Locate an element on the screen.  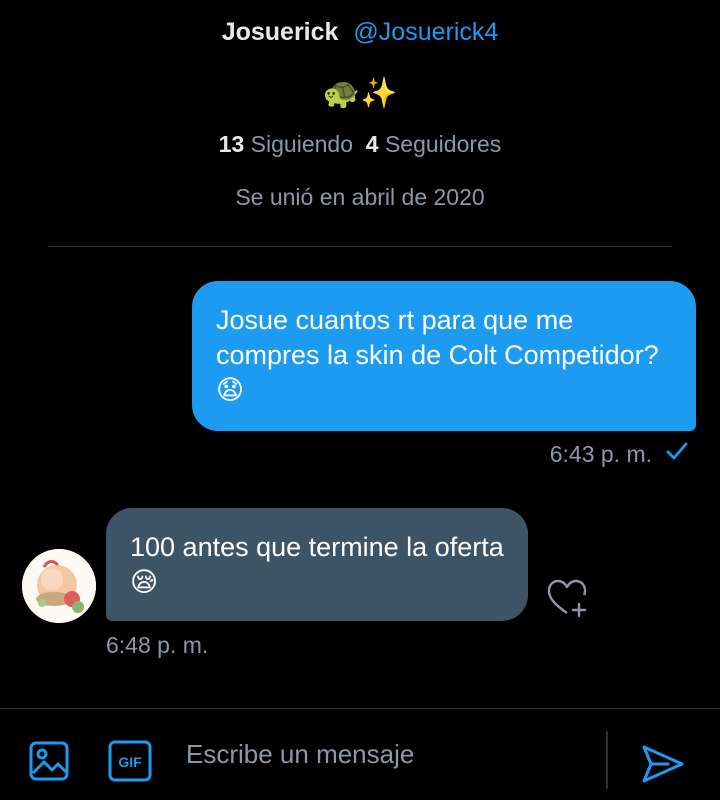
heart-plus-icon is located at coordinates (569, 598).